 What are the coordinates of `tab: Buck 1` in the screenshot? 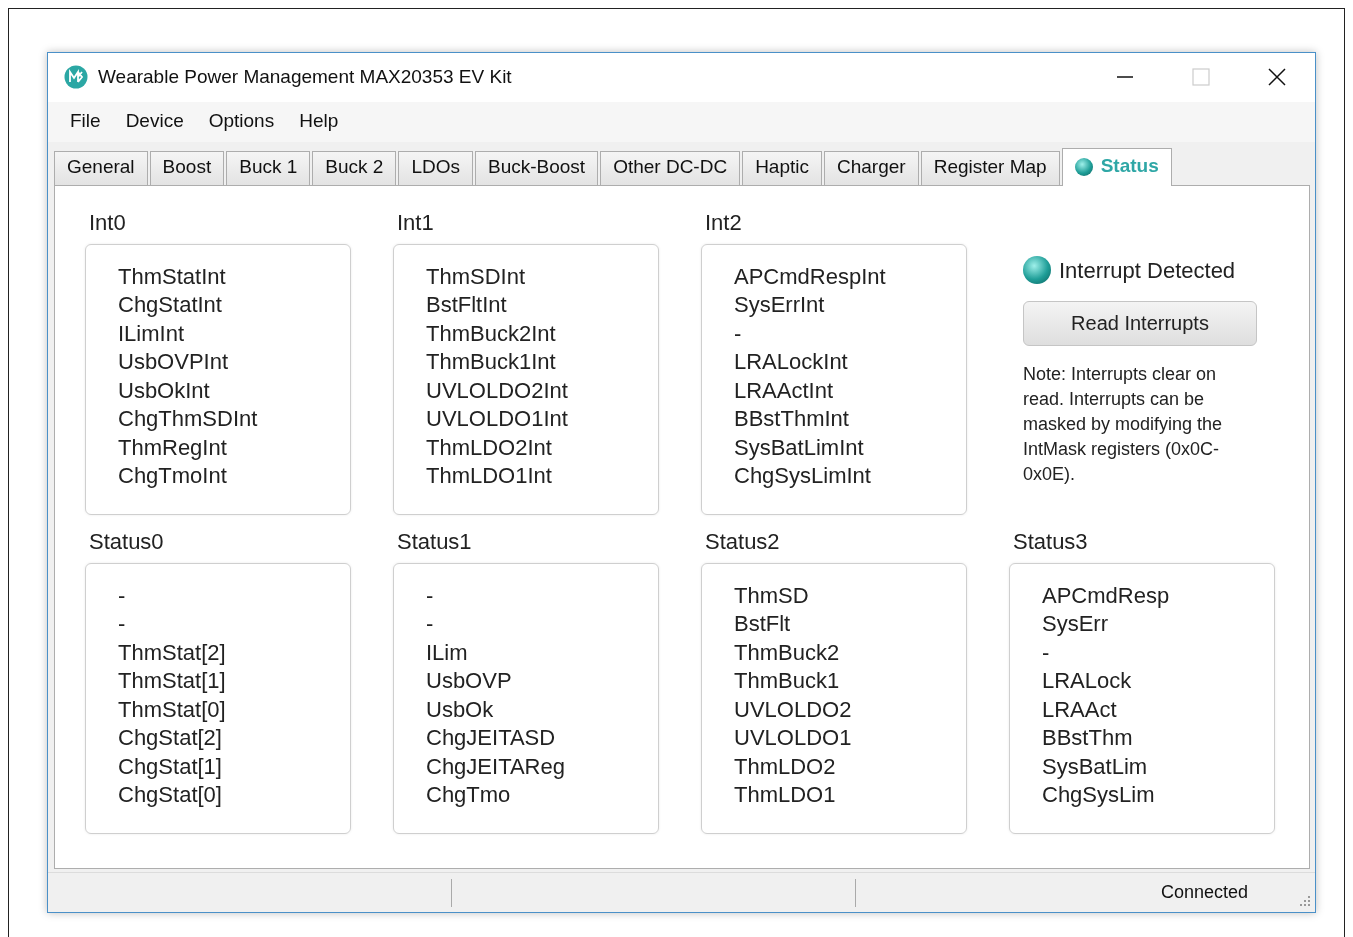 It's located at (268, 167).